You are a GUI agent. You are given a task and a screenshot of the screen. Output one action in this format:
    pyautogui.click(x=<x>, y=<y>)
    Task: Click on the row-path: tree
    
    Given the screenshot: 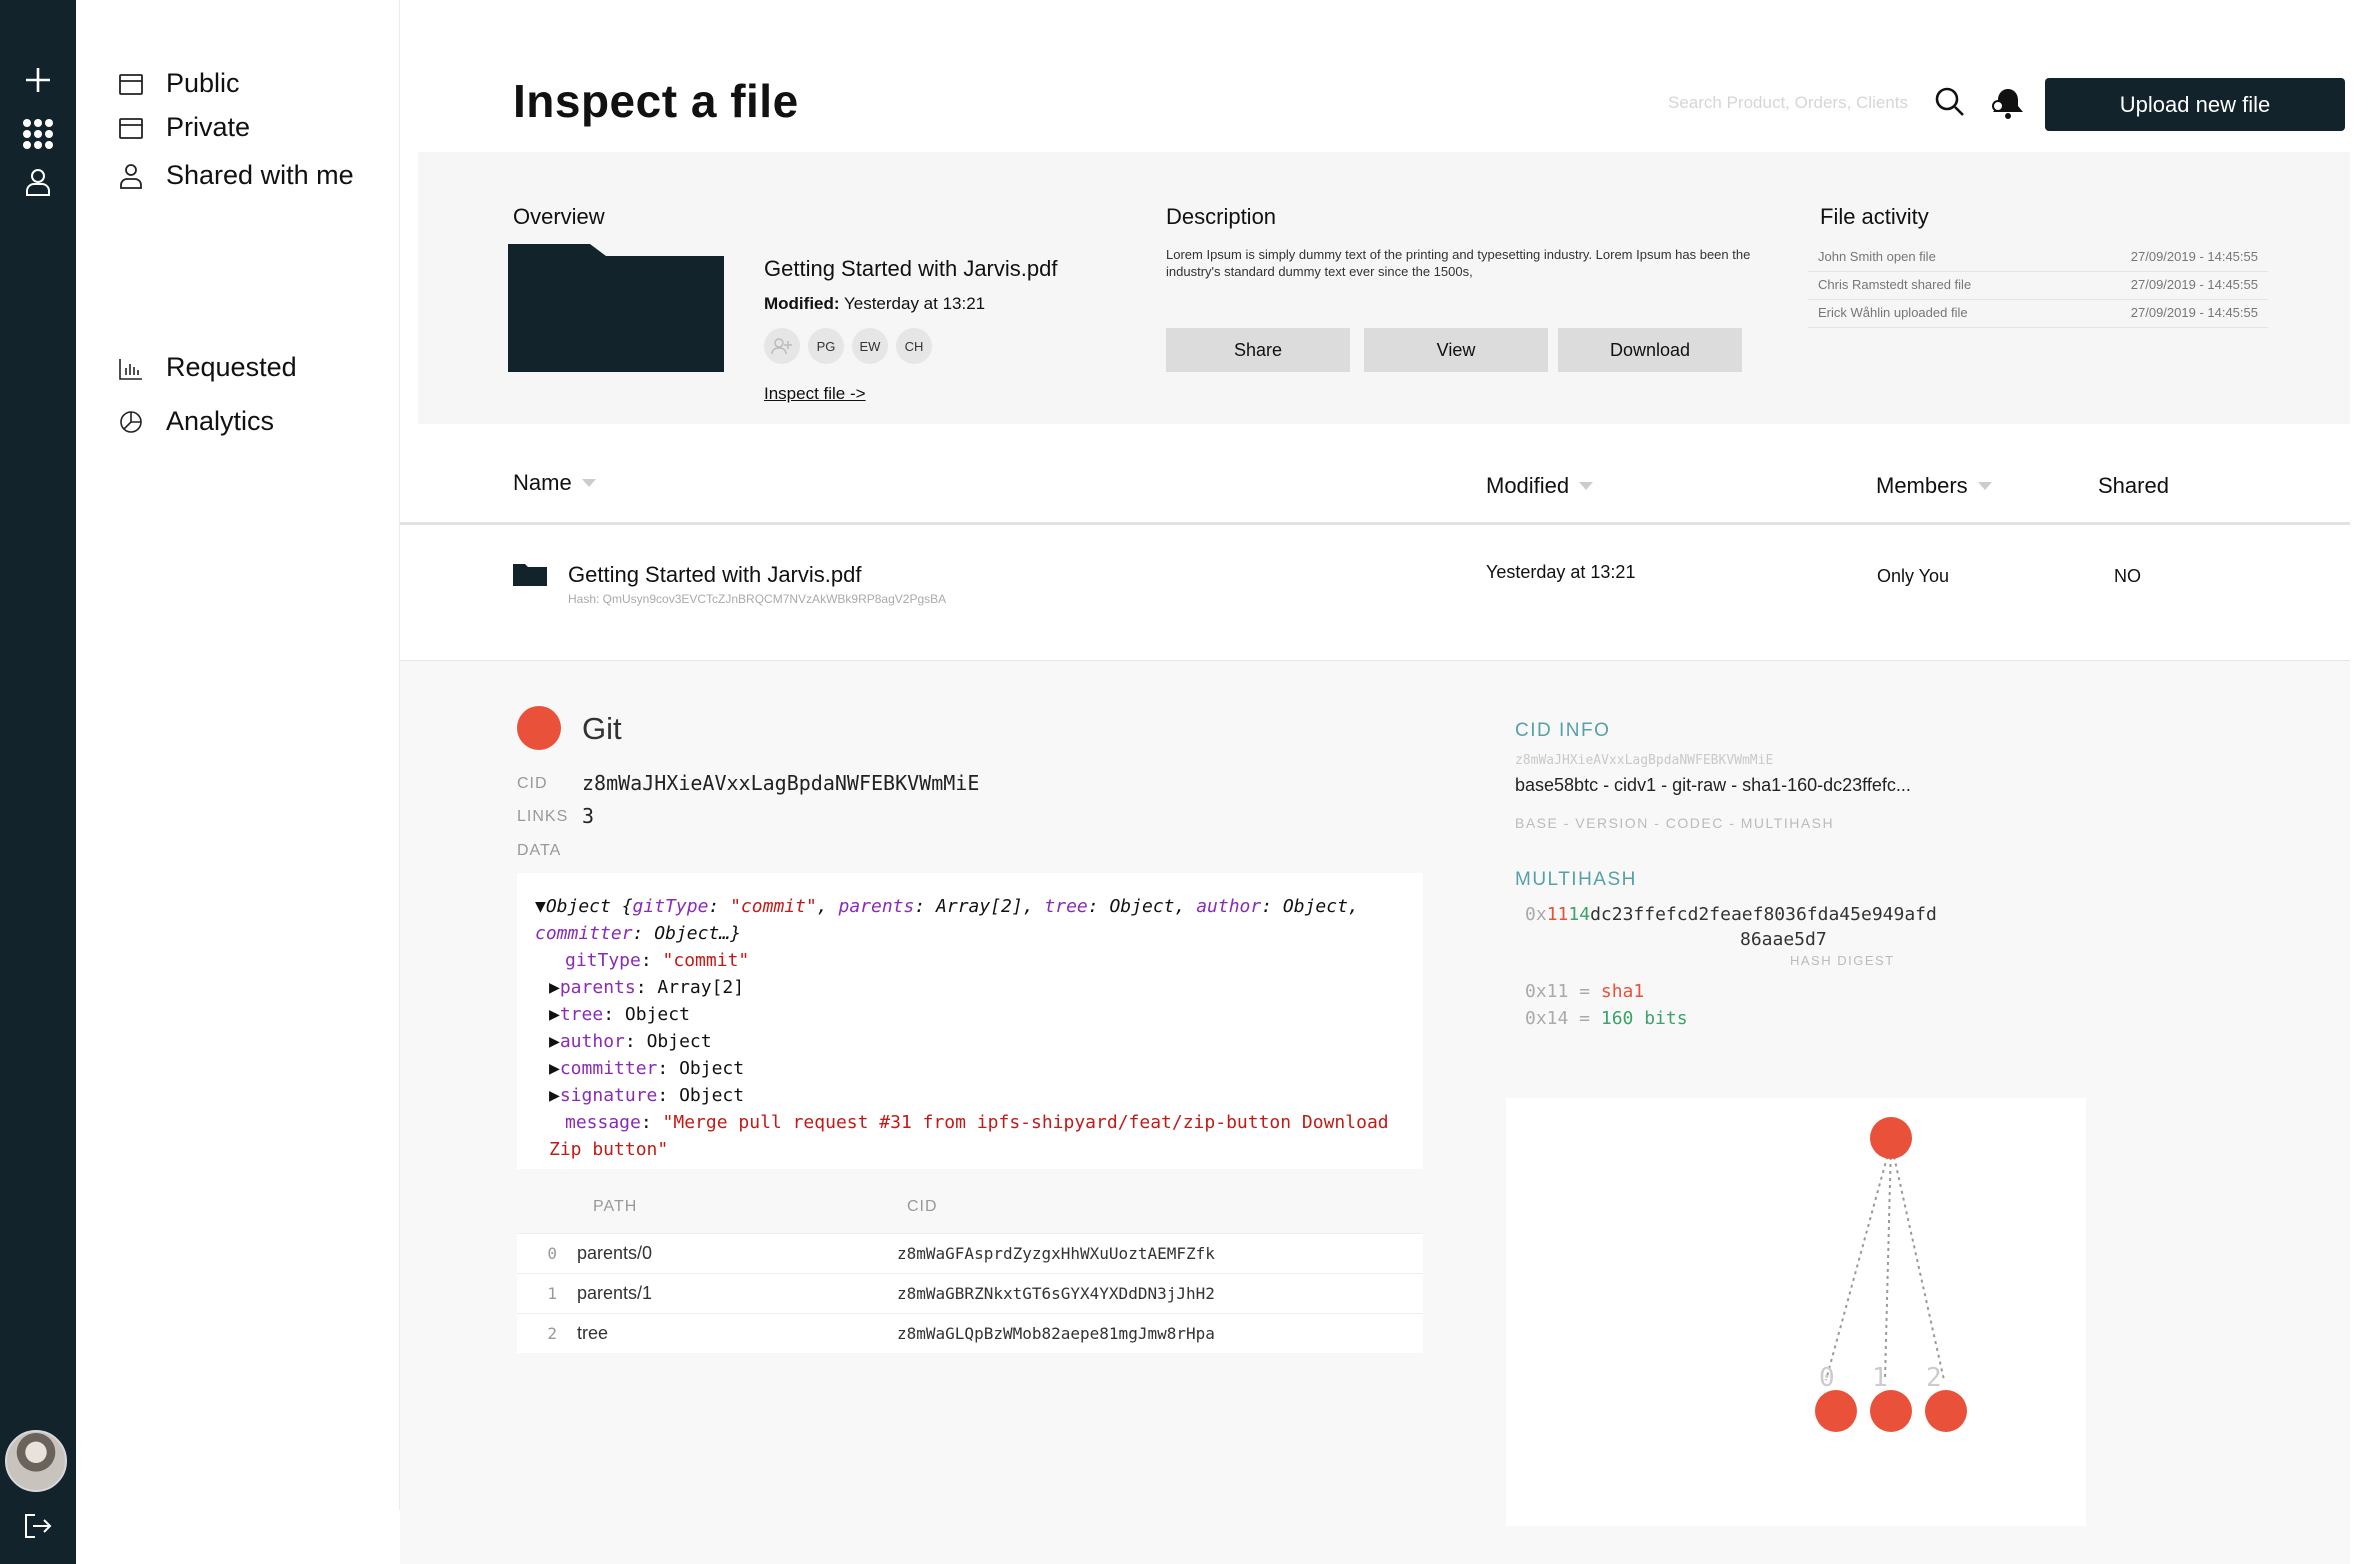 What is the action you would take?
    pyautogui.click(x=593, y=1333)
    